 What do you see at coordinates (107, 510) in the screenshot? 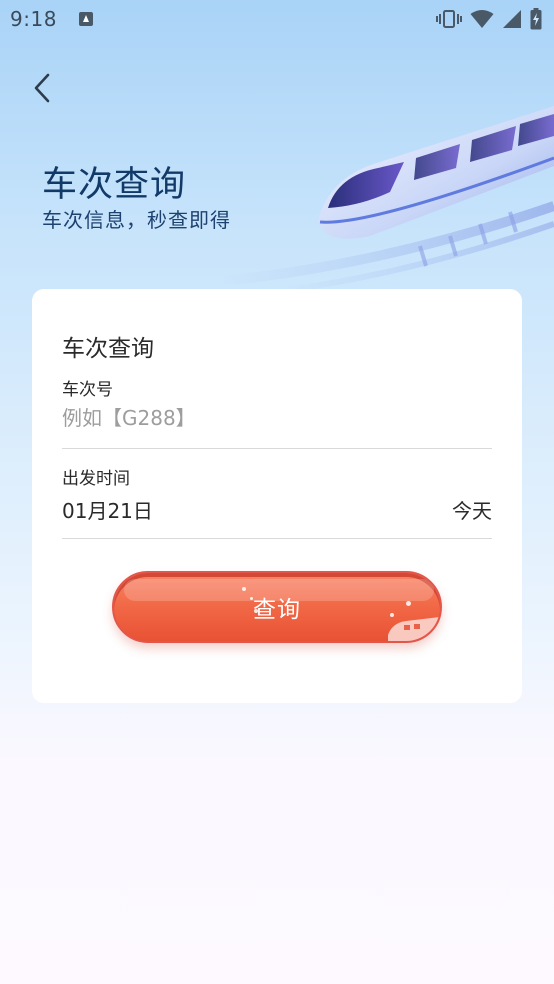
I see `departure-date: 01月21日` at bounding box center [107, 510].